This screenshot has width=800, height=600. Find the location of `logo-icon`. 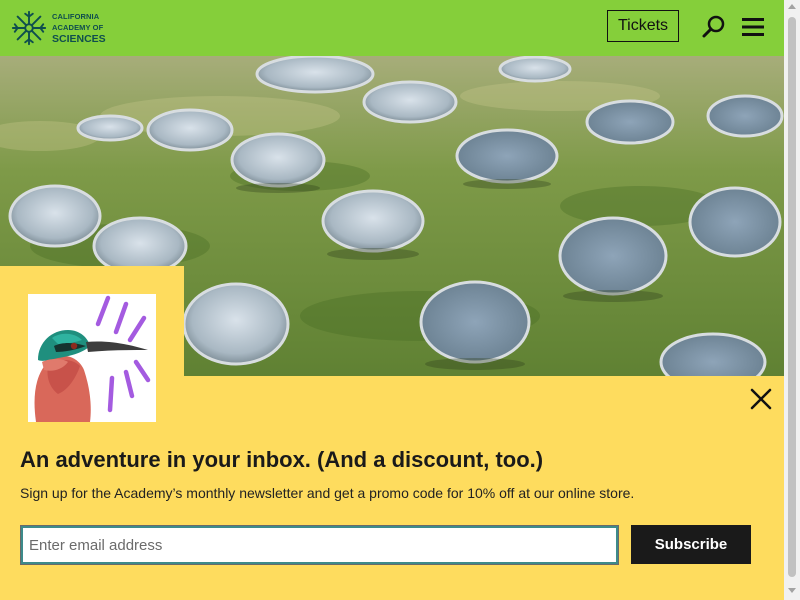

logo-icon is located at coordinates (29, 28).